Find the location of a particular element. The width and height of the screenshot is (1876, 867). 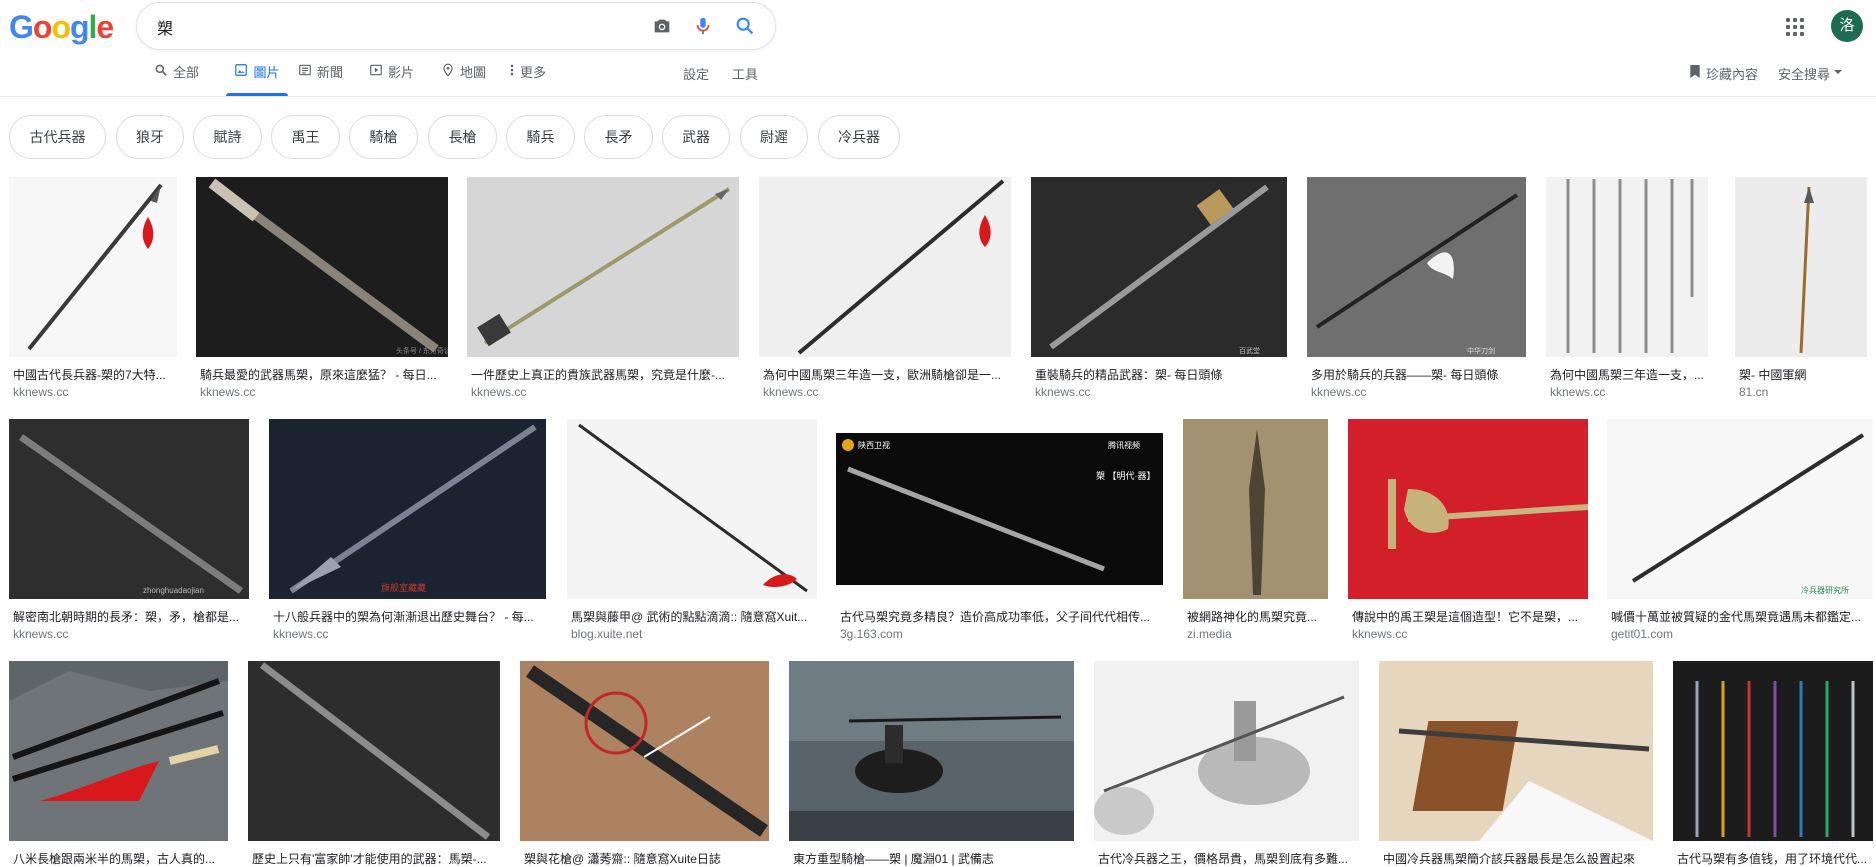

more-vert-icon is located at coordinates (512, 70).